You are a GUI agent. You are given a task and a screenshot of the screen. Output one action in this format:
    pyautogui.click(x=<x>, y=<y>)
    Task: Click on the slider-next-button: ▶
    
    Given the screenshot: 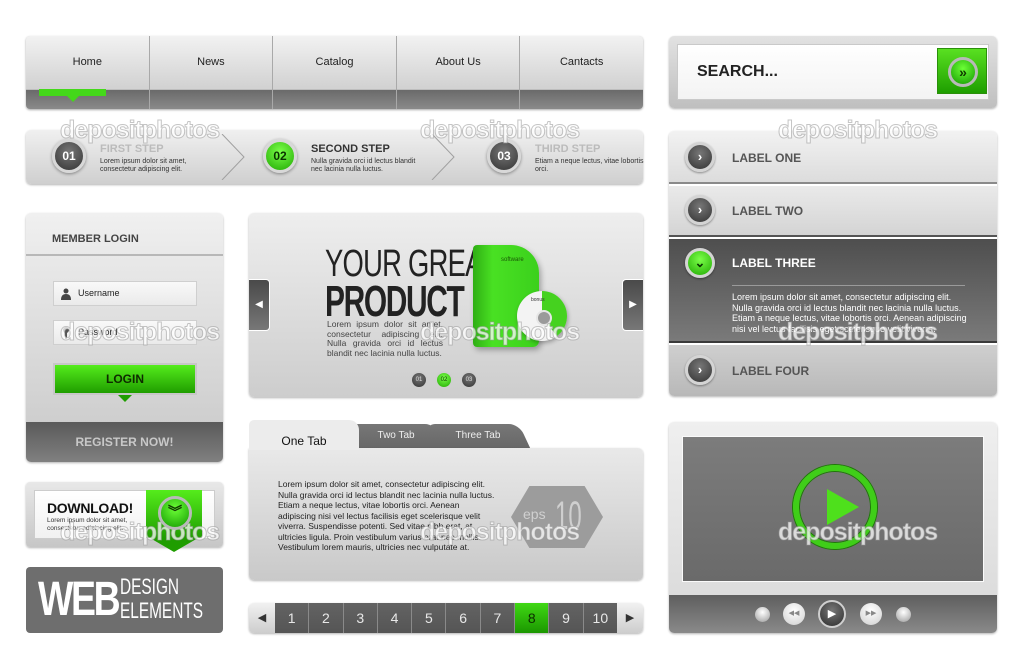 What is the action you would take?
    pyautogui.click(x=632, y=305)
    